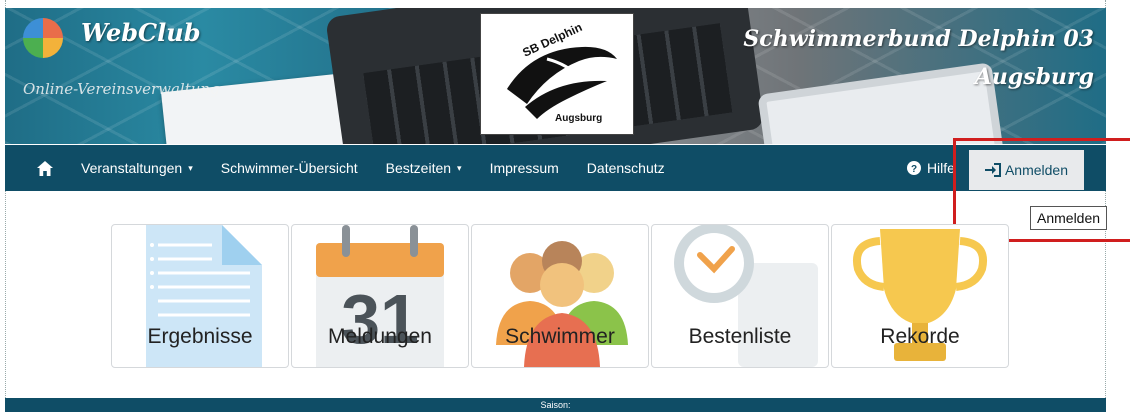  I want to click on club-title-line1: Schwimmerbund Delphin 03, so click(918, 39).